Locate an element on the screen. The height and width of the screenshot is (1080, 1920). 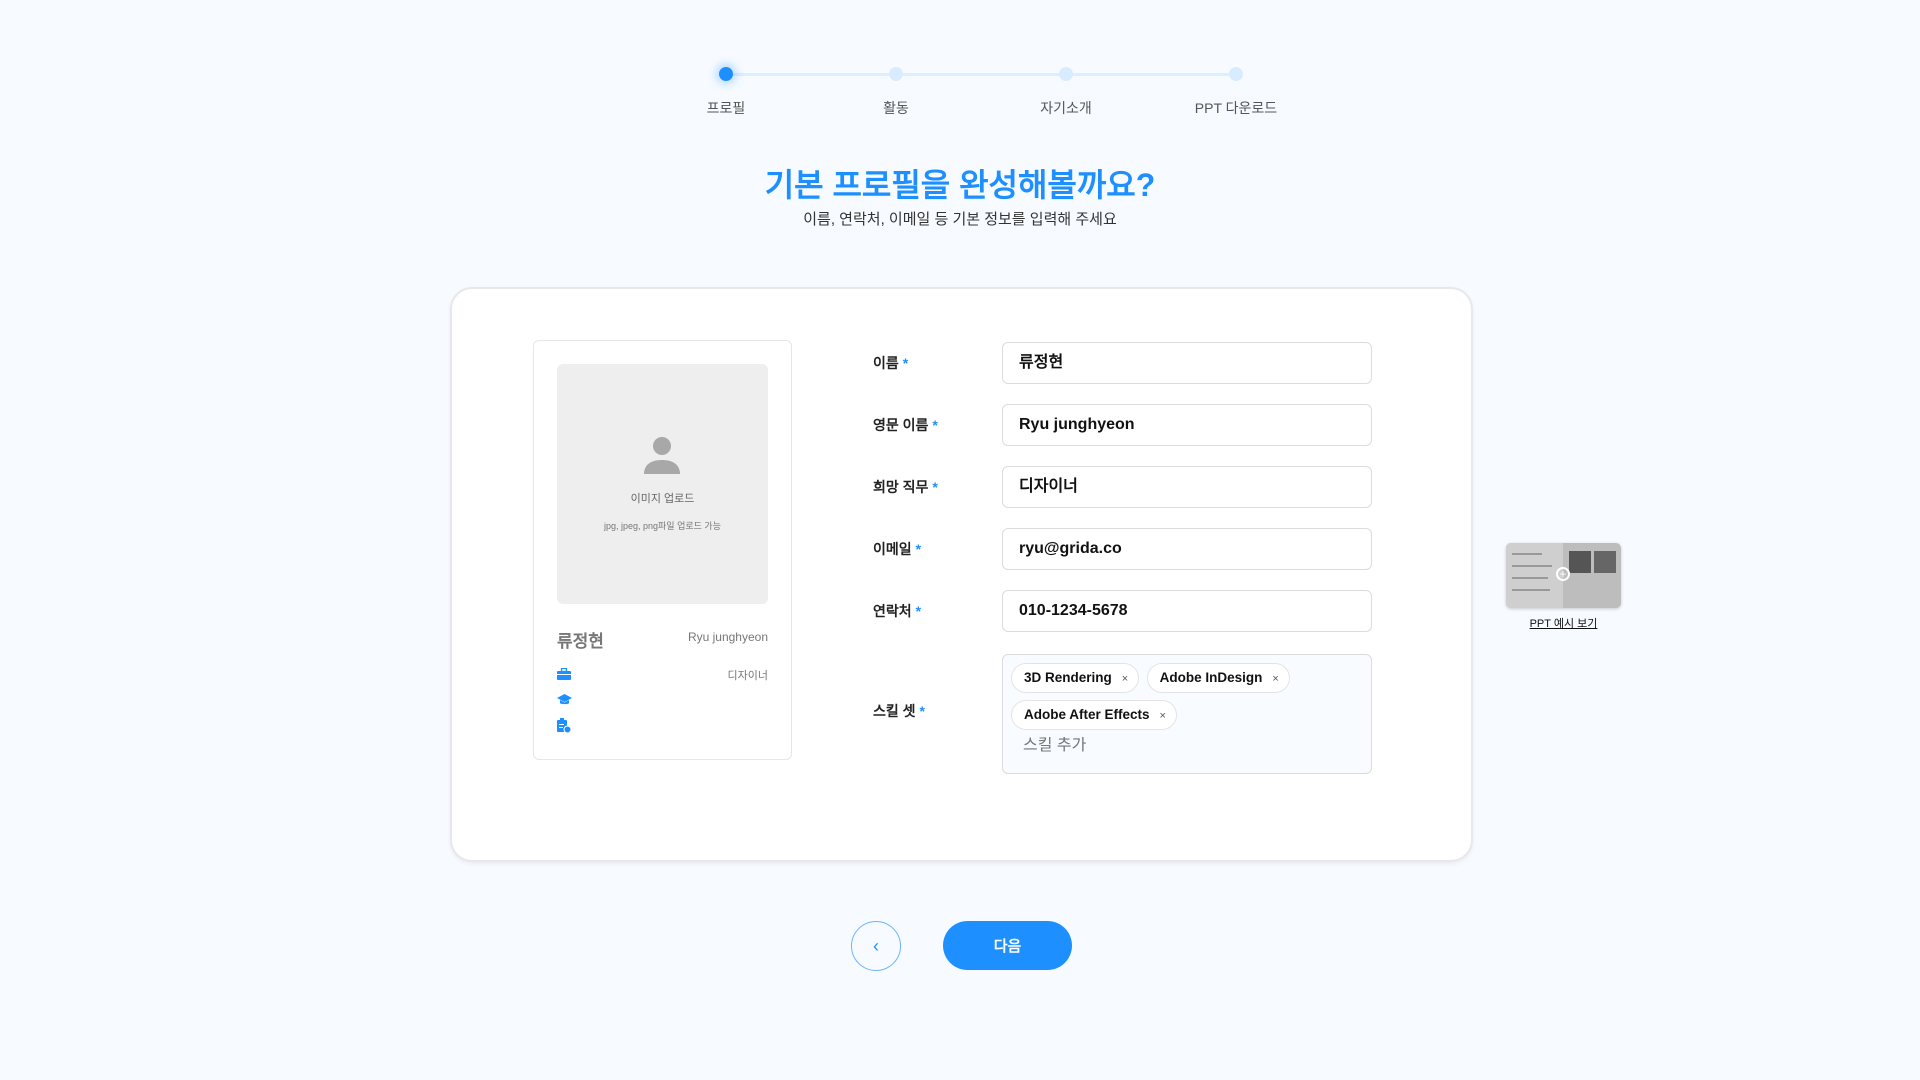
preview-job-row: 디자이너 is located at coordinates (662, 675).